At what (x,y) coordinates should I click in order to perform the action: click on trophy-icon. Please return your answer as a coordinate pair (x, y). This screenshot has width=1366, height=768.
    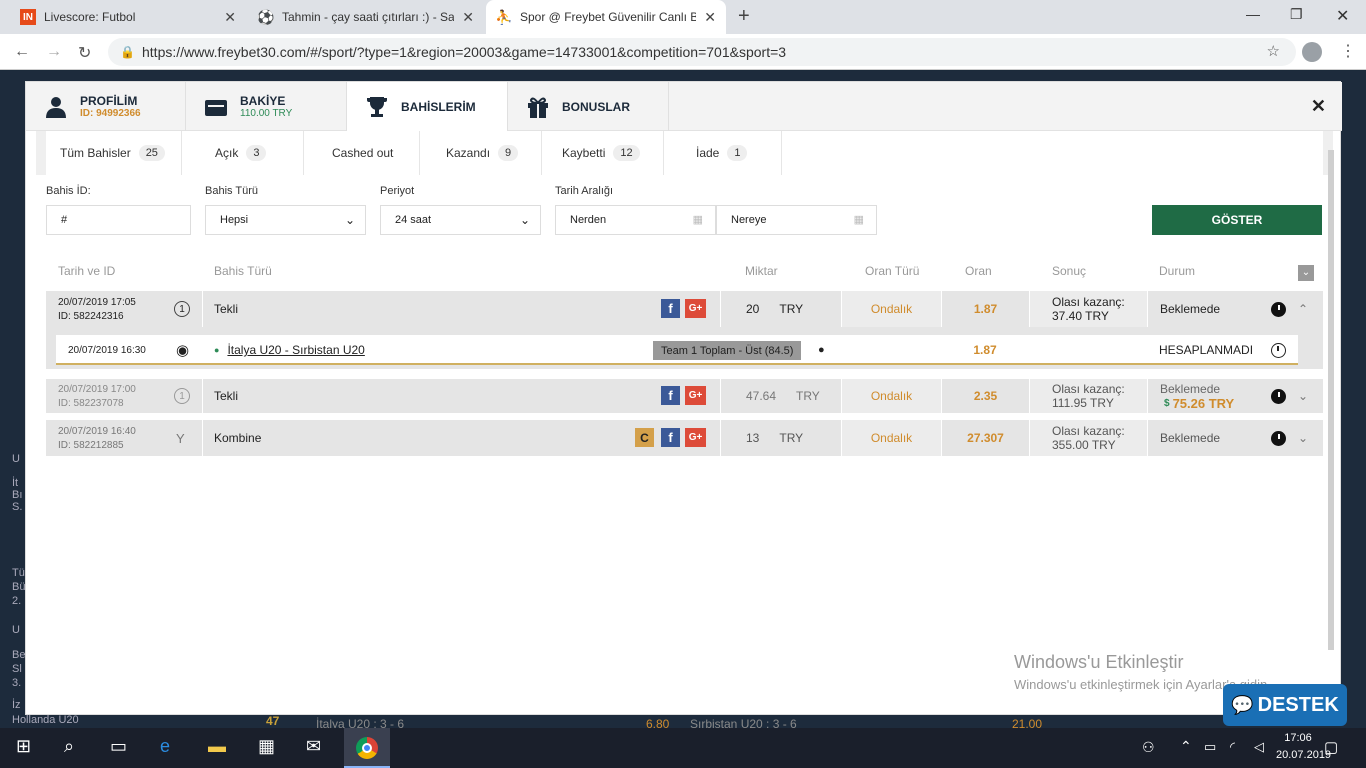
    Looking at the image, I should click on (377, 107).